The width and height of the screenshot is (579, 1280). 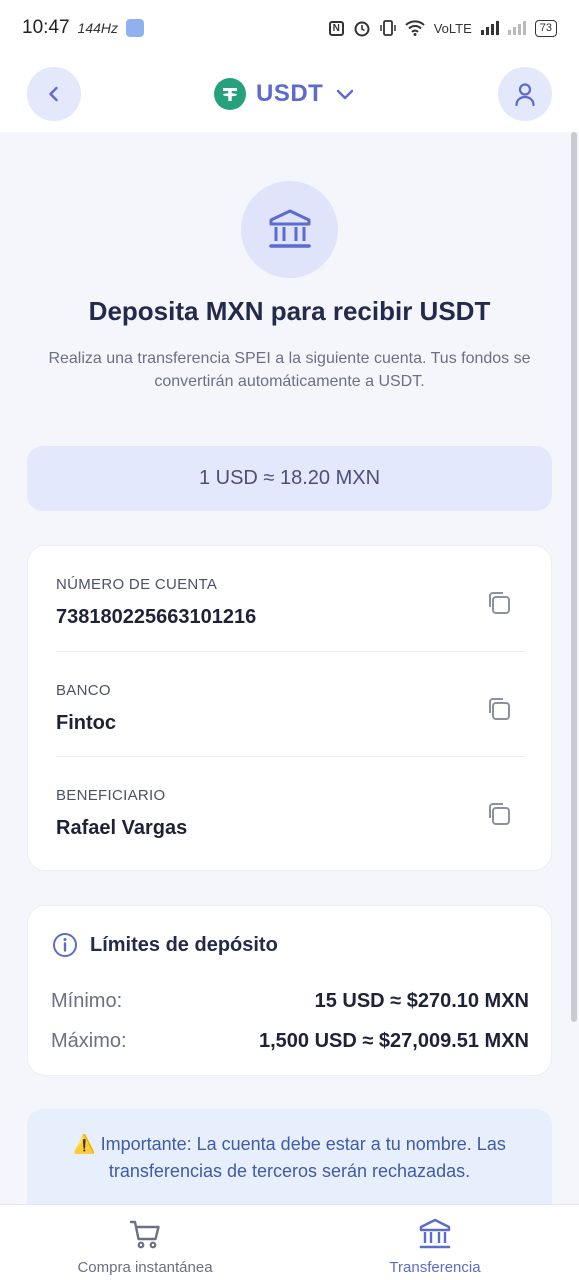 What do you see at coordinates (290, 808) in the screenshot?
I see `beneficiary-row: BENEFICIARIO Rafael Vargas` at bounding box center [290, 808].